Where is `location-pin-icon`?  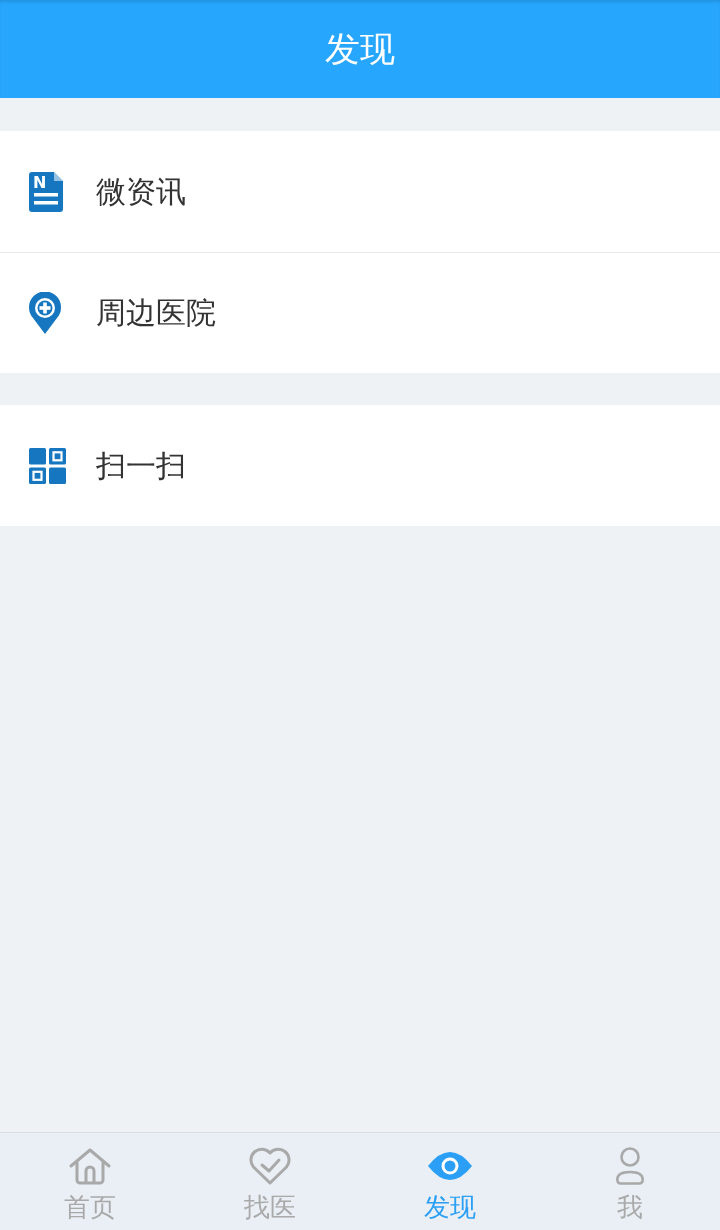
location-pin-icon is located at coordinates (45, 313).